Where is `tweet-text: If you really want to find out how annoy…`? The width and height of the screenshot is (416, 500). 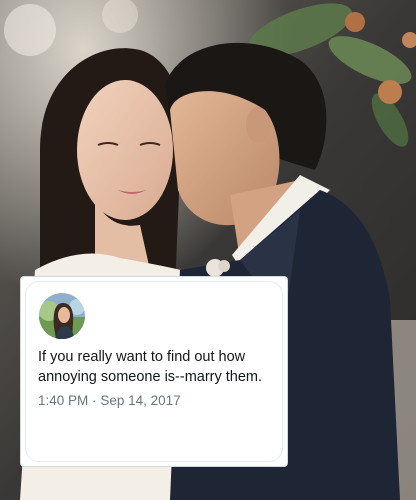 tweet-text: If you really want to find out how annoy… is located at coordinates (150, 367).